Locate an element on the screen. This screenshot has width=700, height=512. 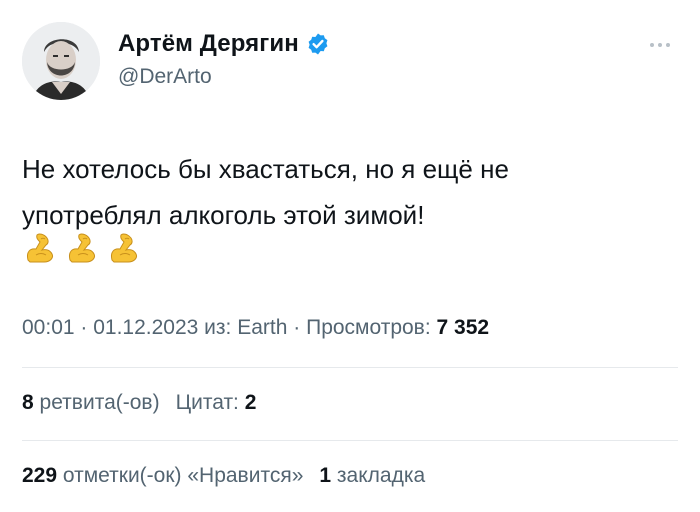
bookmarks-count: 1 is located at coordinates (325, 475).